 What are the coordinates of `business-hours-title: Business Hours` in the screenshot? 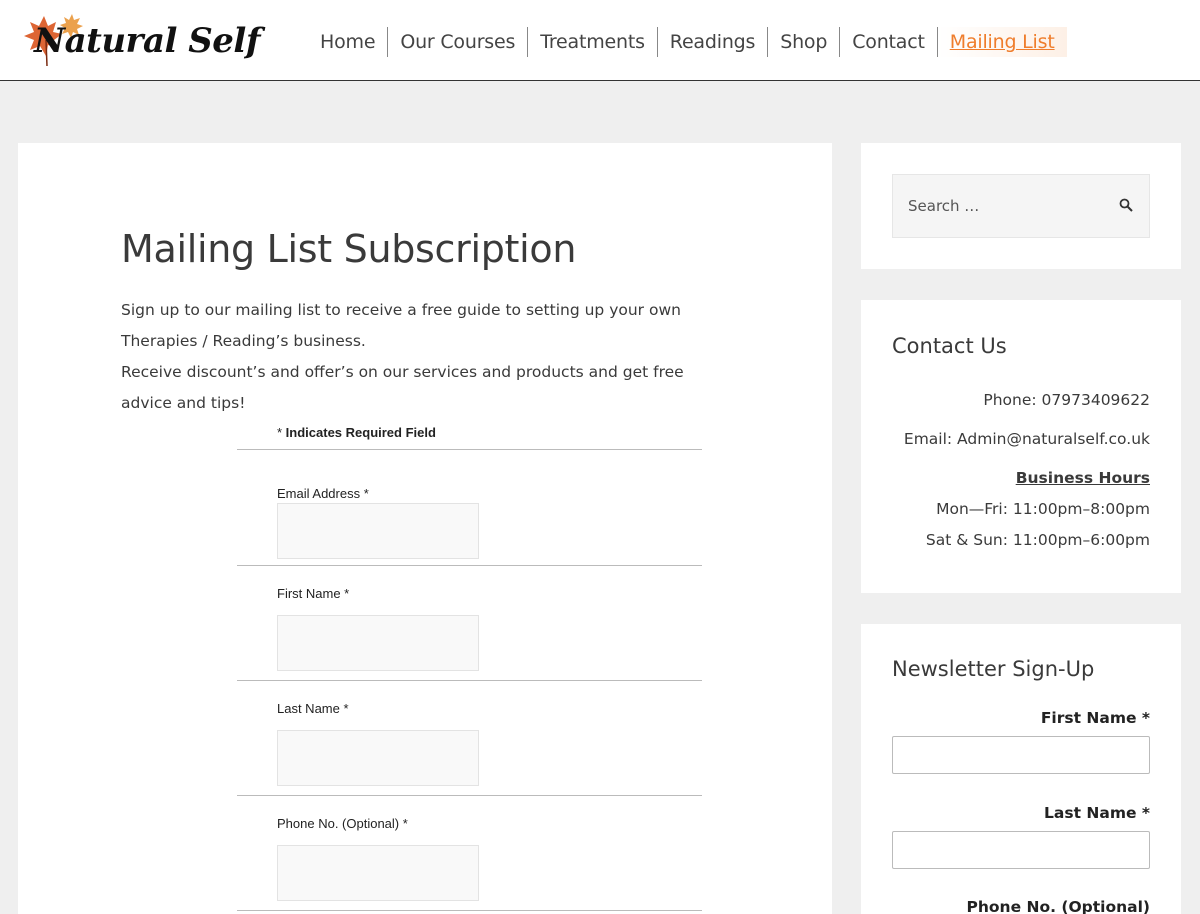 It's located at (1082, 478).